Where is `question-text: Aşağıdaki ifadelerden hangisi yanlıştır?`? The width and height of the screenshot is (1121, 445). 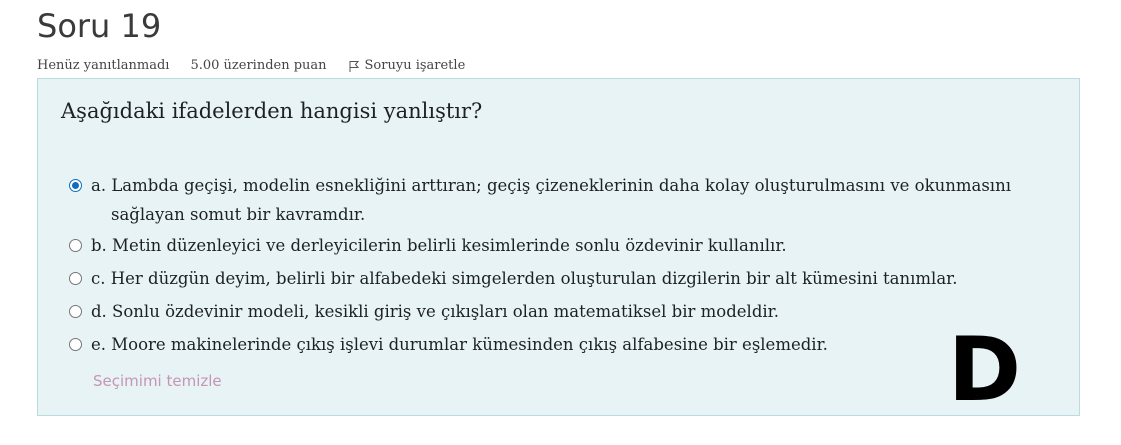 question-text: Aşağıdaki ifadelerden hangisi yanlıştır? is located at coordinates (272, 111).